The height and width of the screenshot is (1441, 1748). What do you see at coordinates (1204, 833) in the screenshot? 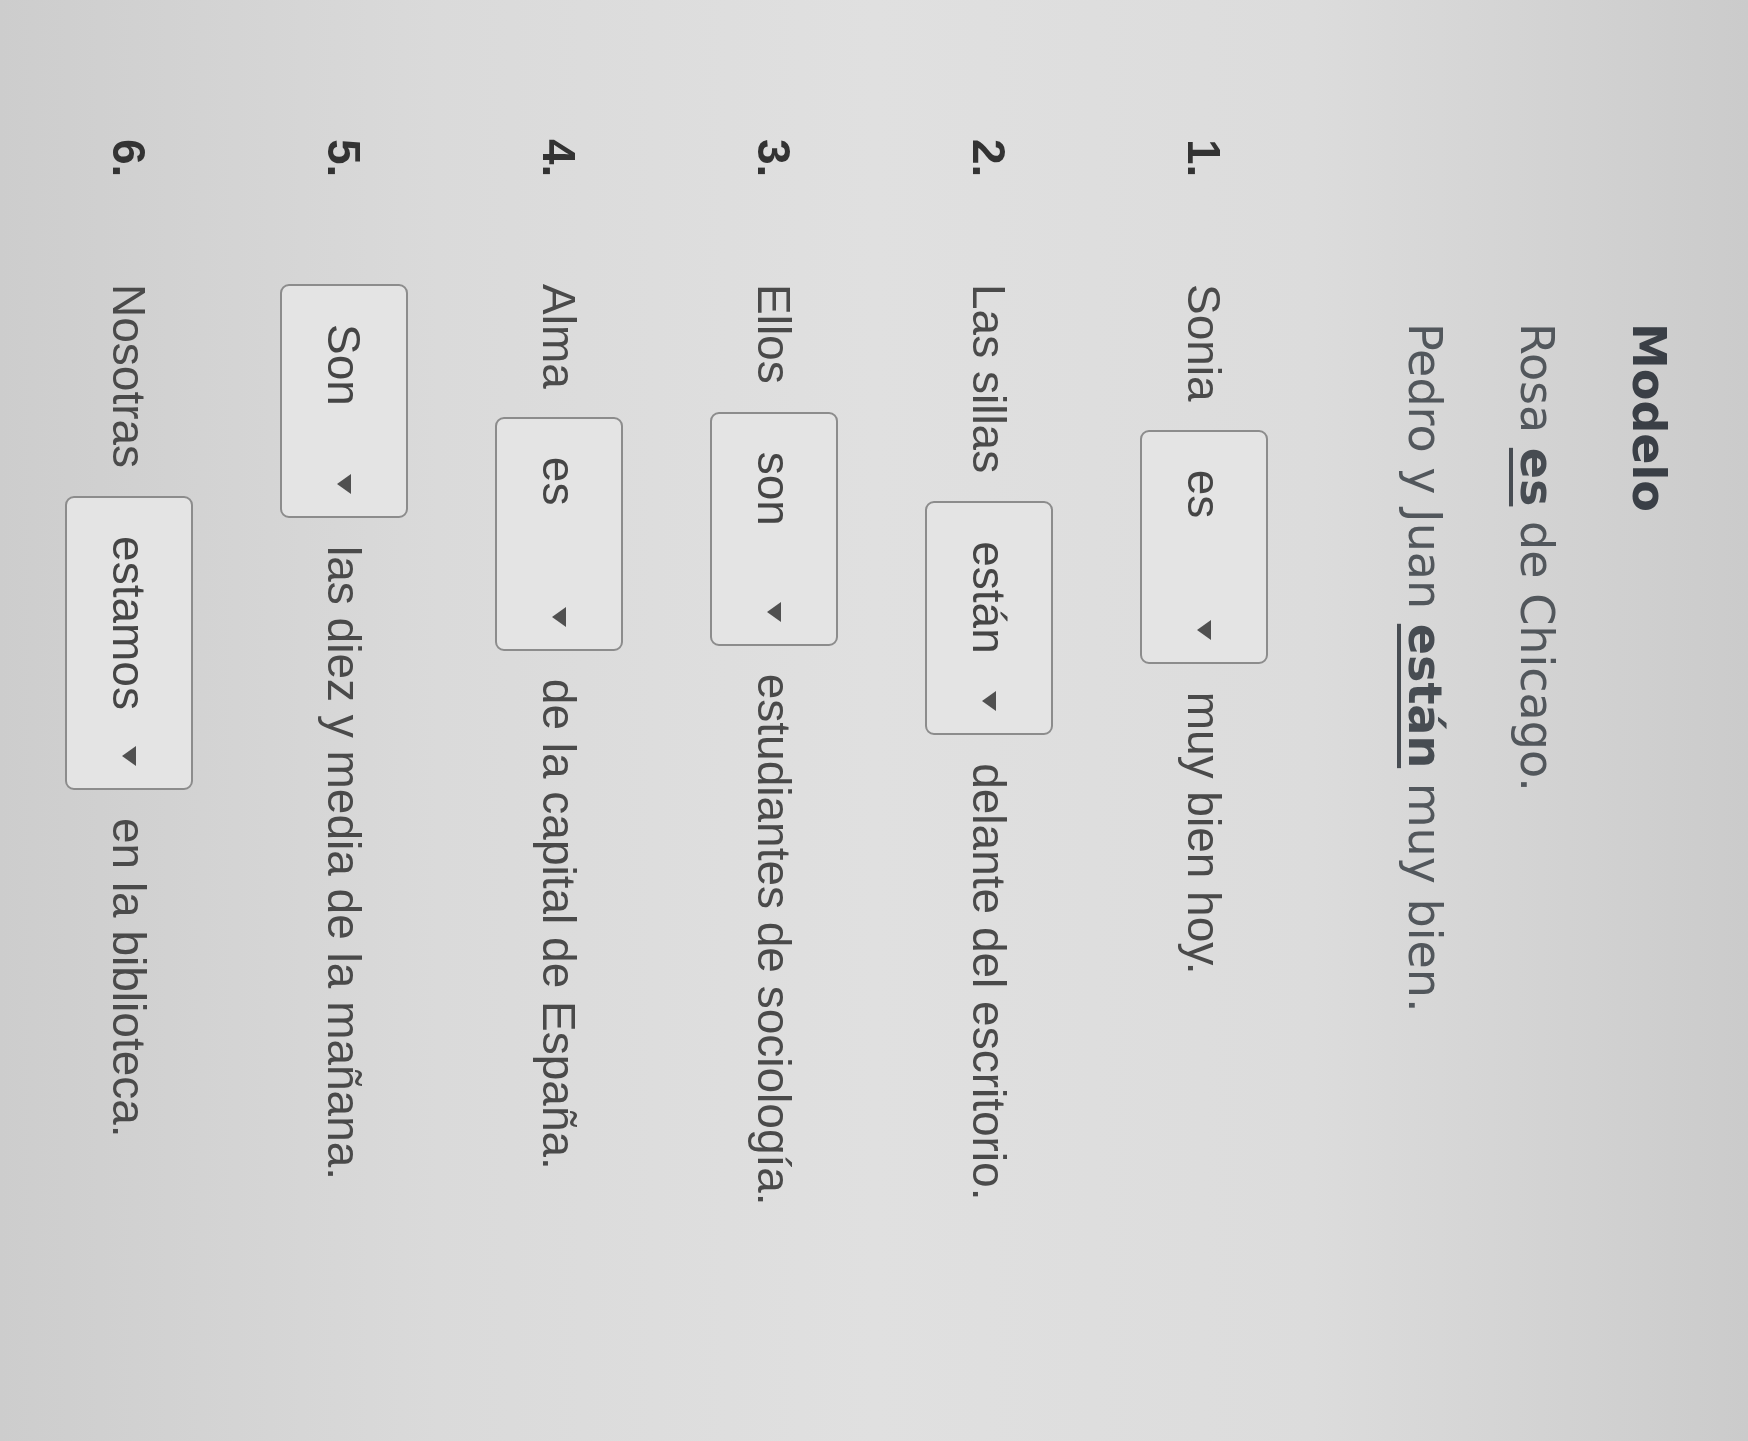
I see `sentence-text: muy bien hoy.` at bounding box center [1204, 833].